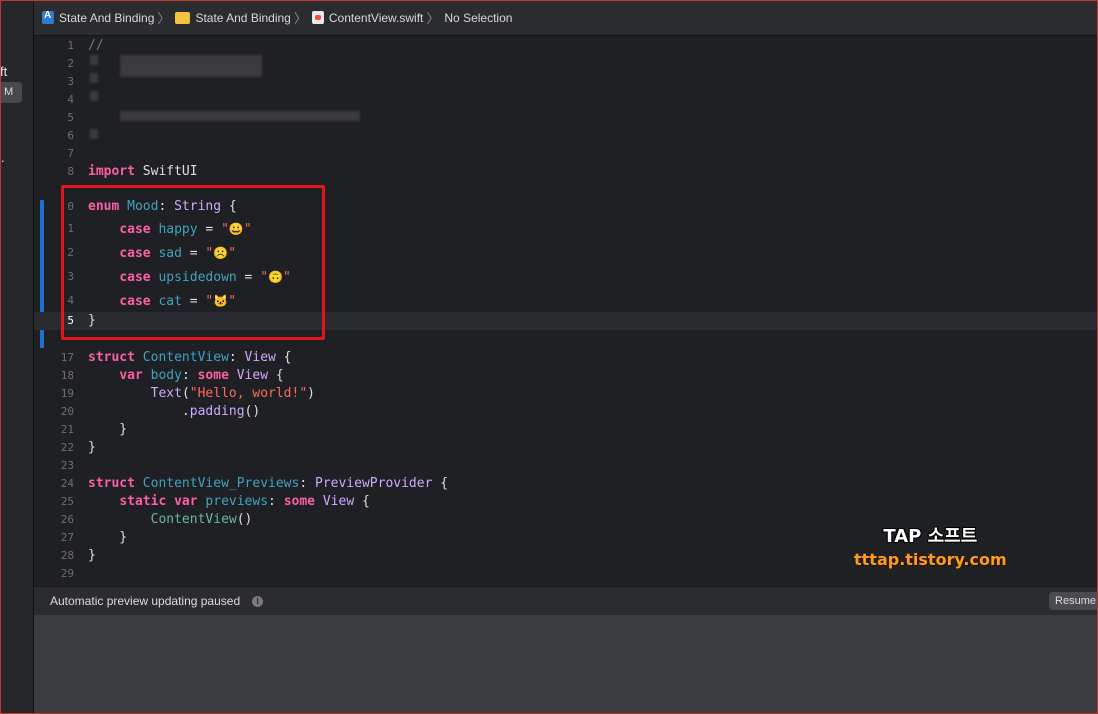 This screenshot has height=714, width=1098. What do you see at coordinates (70, 117) in the screenshot?
I see `line-number: 5` at bounding box center [70, 117].